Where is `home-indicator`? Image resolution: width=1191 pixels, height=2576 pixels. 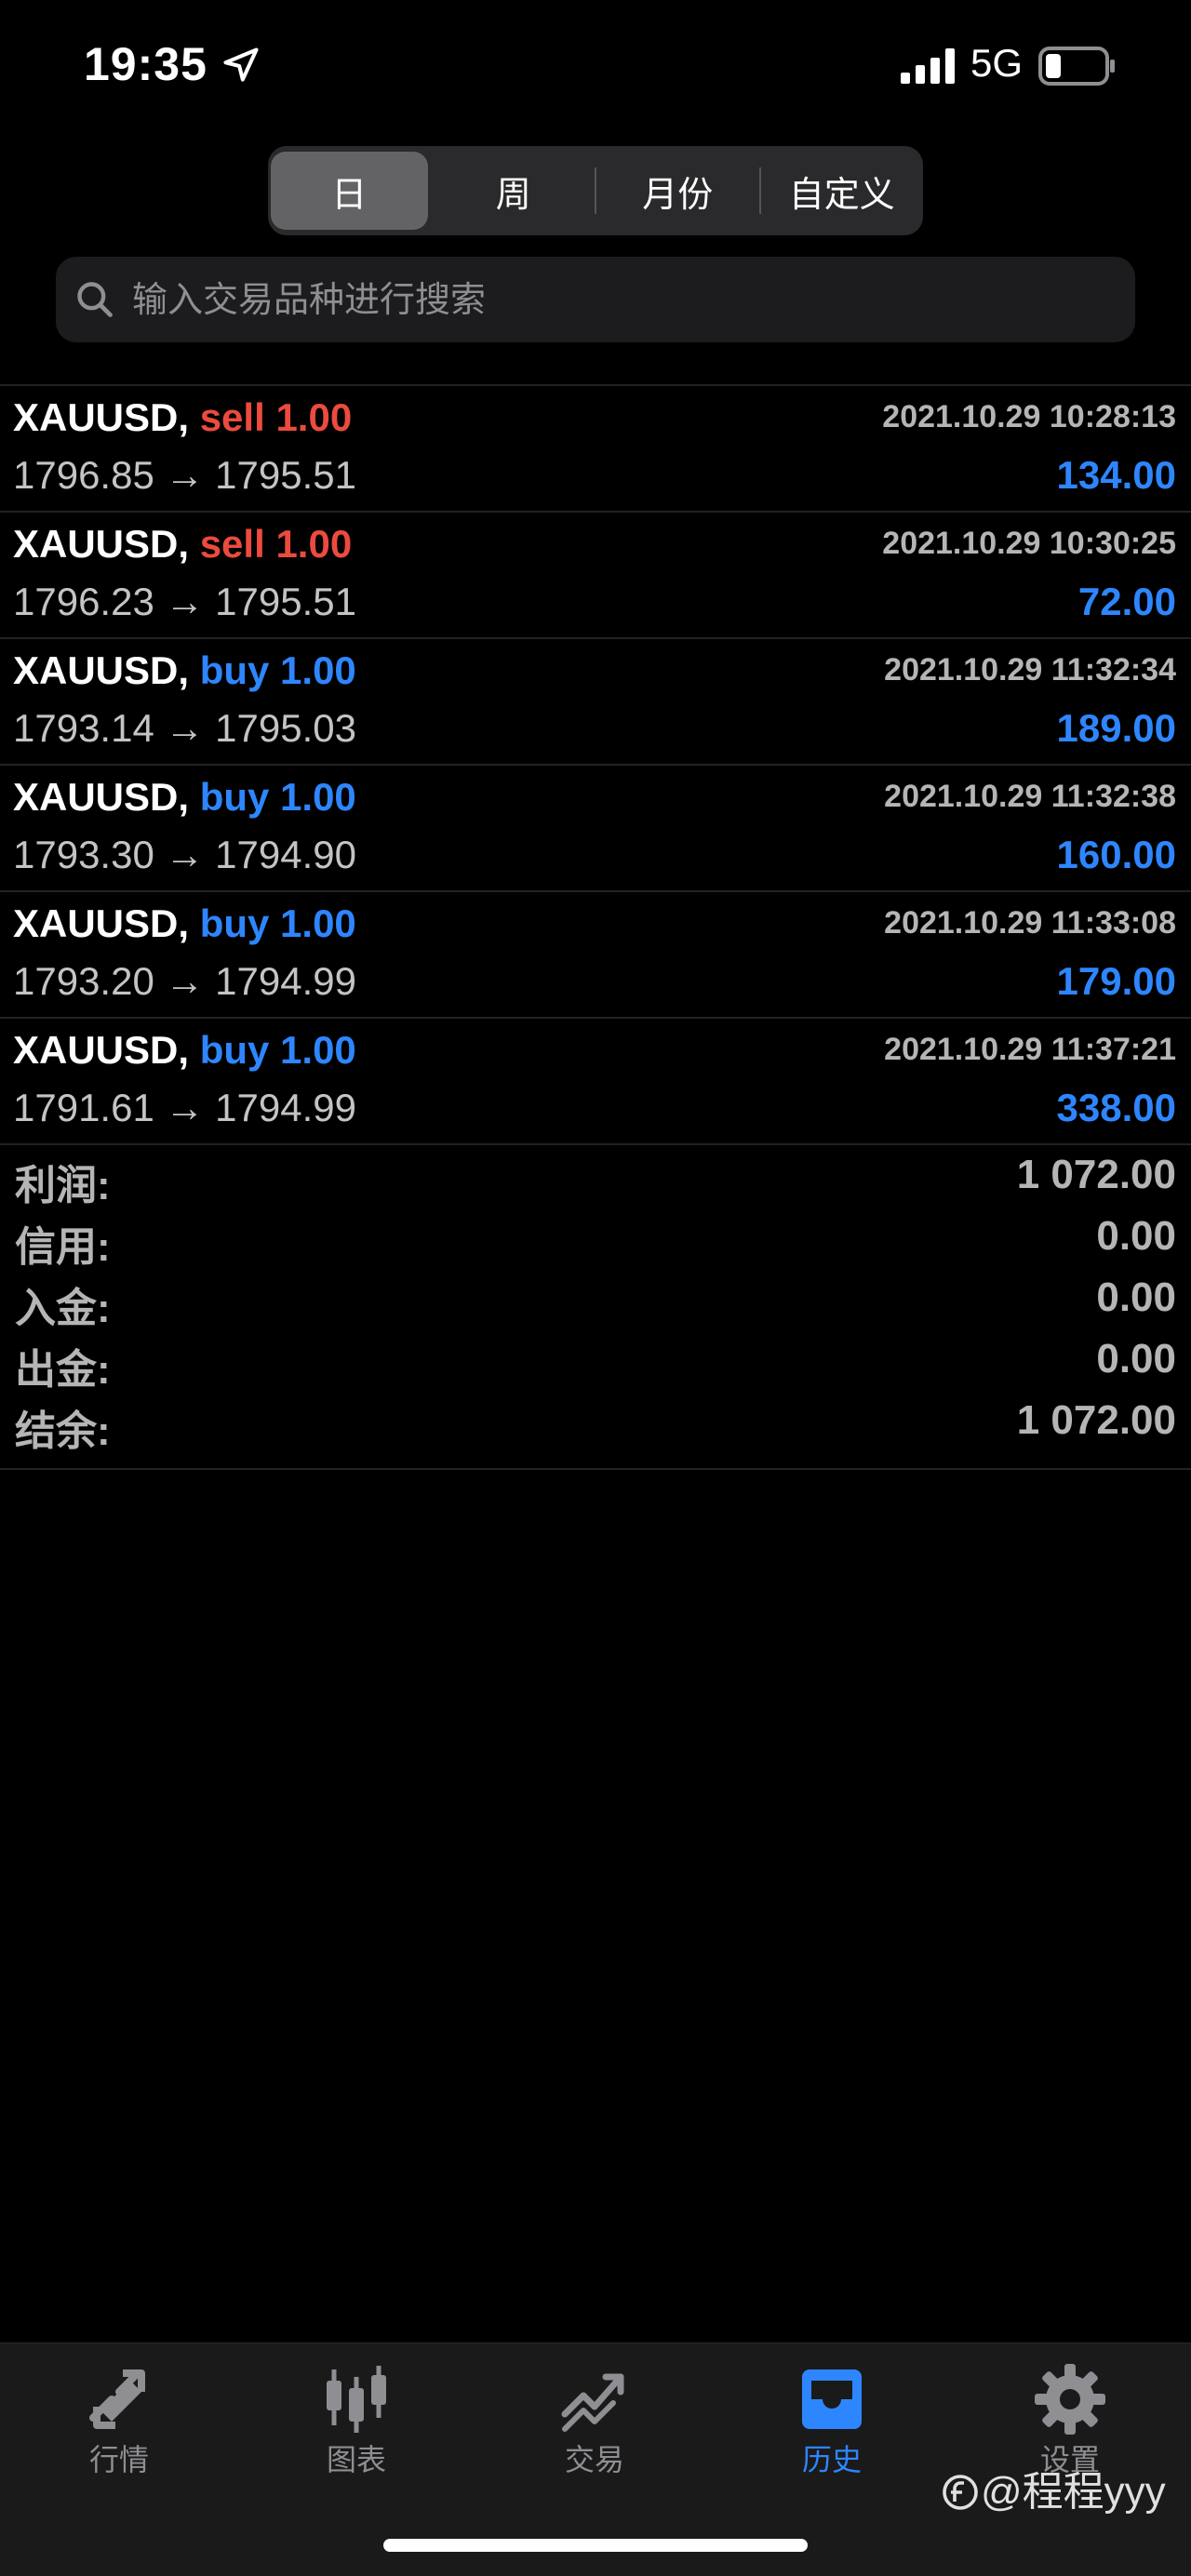 home-indicator is located at coordinates (595, 2545).